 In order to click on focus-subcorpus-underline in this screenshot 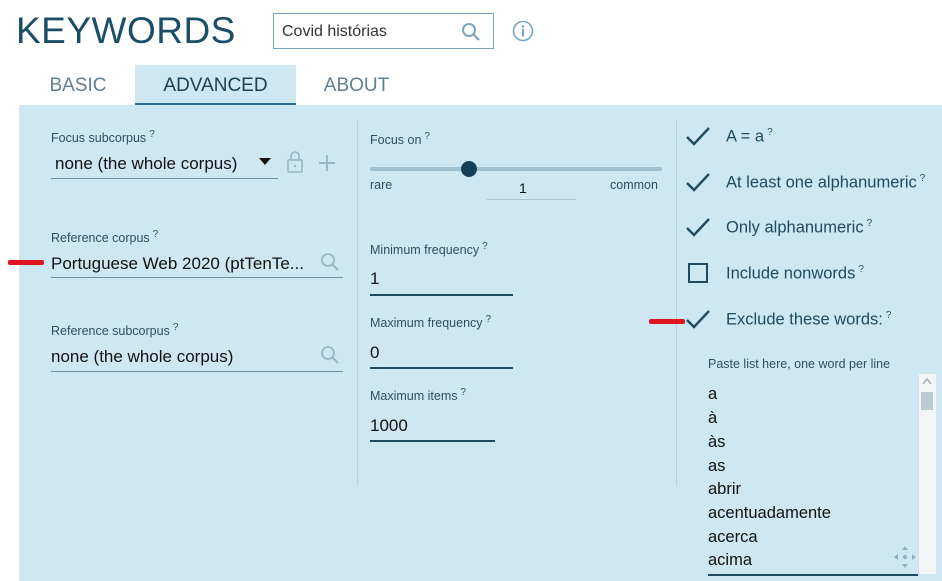, I will do `click(164, 178)`.